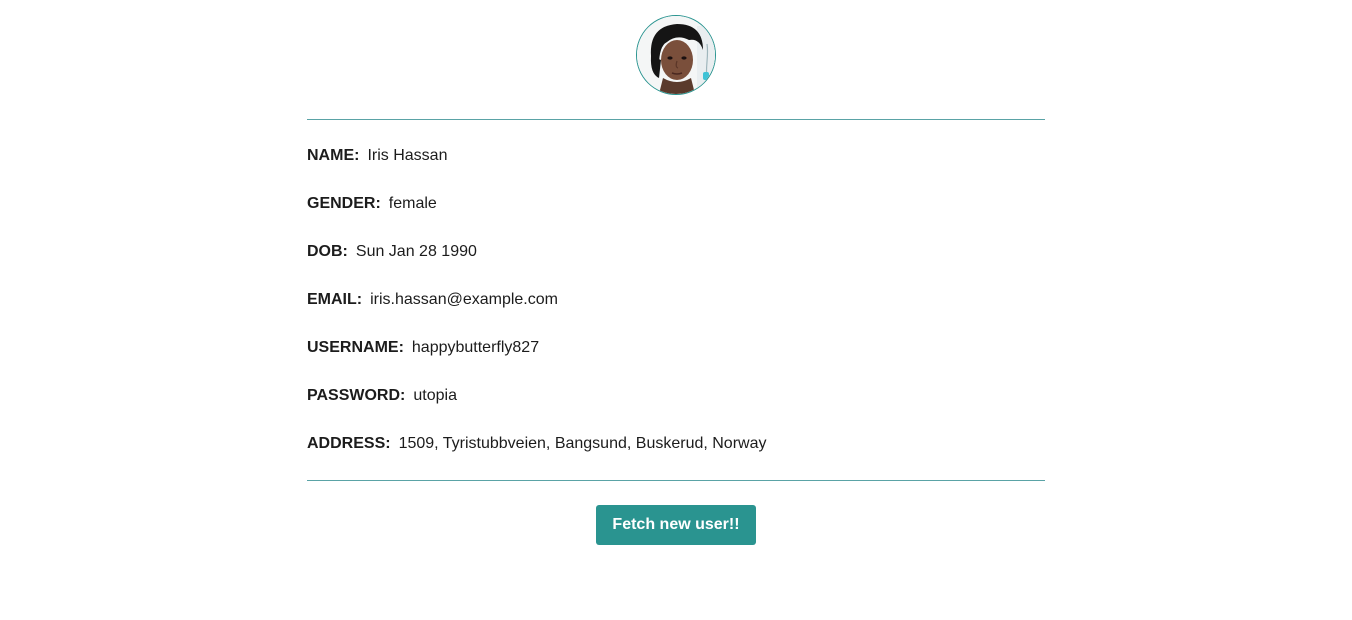 This screenshot has height=620, width=1352. I want to click on detail-label: EMAIL:, so click(335, 299).